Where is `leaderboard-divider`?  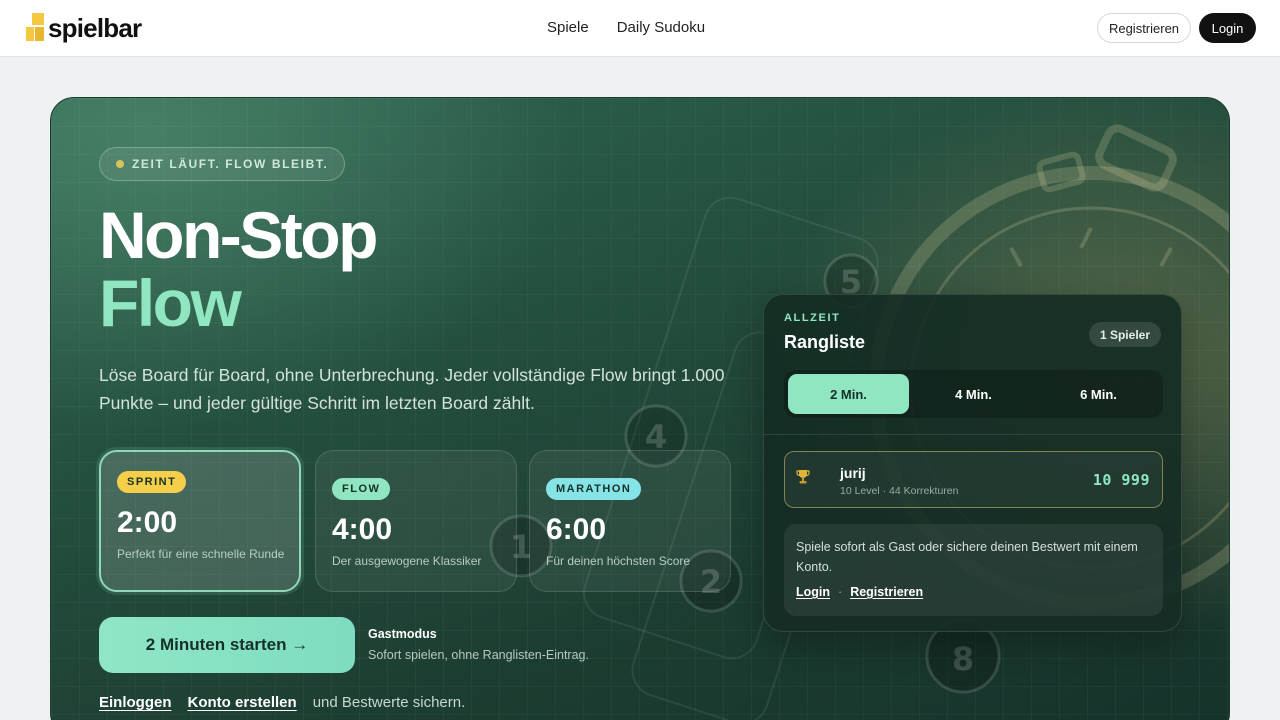
leaderboard-divider is located at coordinates (973, 434).